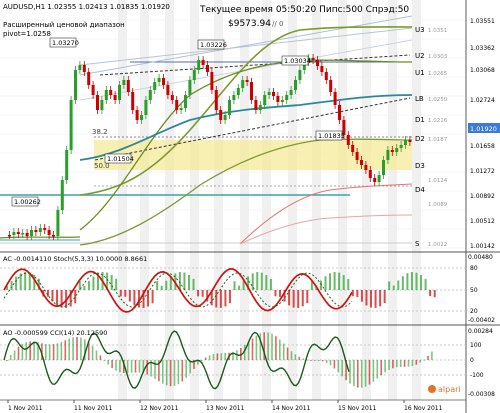  What do you see at coordinates (481, 289) in the screenshot?
I see `stoch-axis: 0.00480 80 50 20 -0.00402` at bounding box center [481, 289].